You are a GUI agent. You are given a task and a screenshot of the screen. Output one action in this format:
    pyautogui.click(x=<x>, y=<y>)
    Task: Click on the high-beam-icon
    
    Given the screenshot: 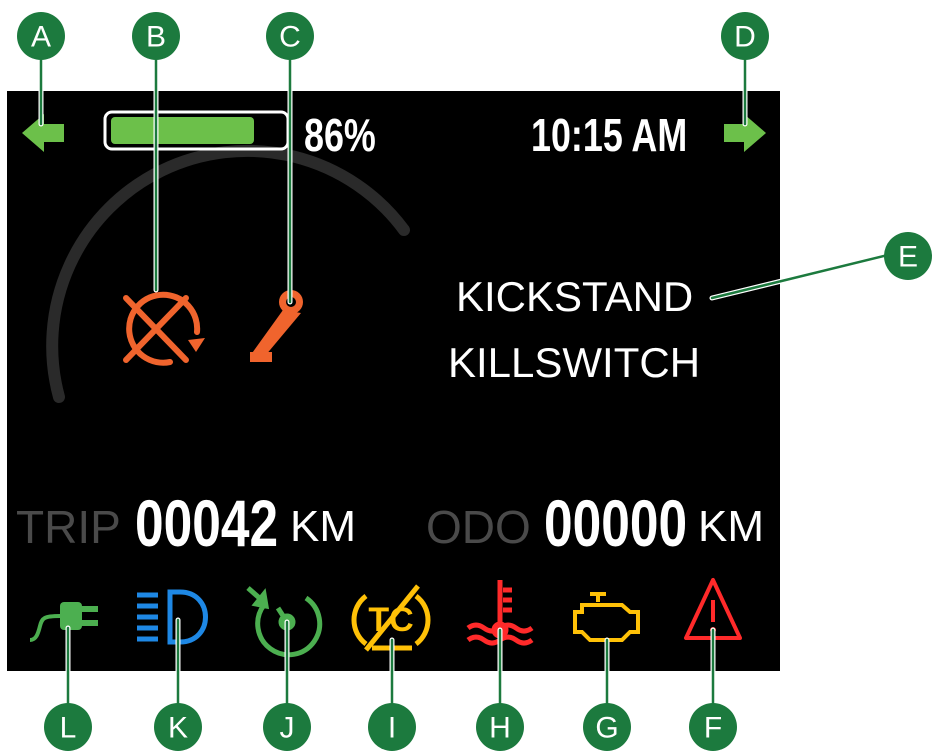 What is the action you would take?
    pyautogui.click(x=172, y=617)
    